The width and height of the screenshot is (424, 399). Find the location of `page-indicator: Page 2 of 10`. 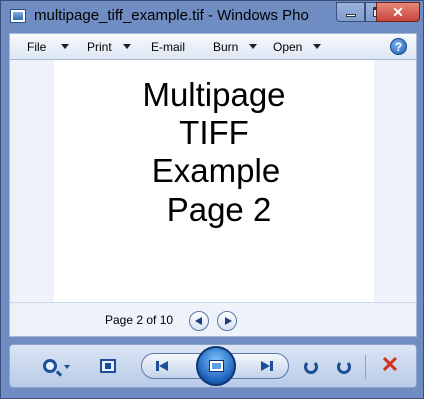

page-indicator: Page 2 of 10 is located at coordinates (139, 320).